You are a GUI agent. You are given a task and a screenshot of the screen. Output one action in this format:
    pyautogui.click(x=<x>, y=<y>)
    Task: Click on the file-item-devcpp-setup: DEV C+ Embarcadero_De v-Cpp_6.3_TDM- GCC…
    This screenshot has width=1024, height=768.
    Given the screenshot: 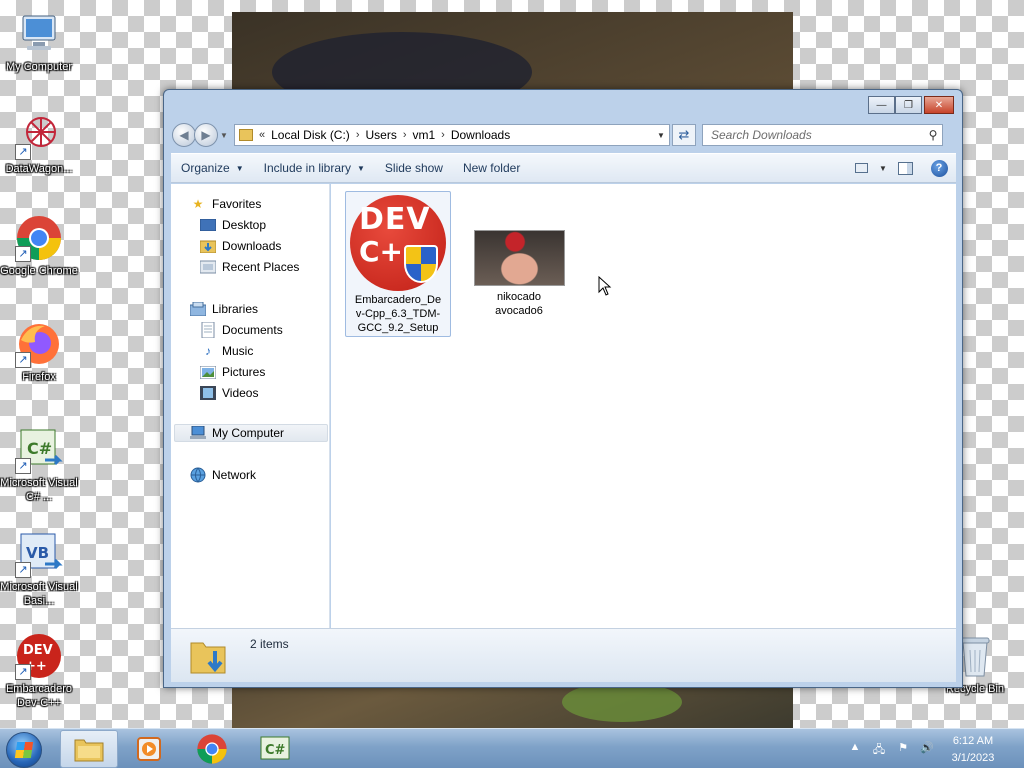 What is the action you would take?
    pyautogui.click(x=398, y=264)
    